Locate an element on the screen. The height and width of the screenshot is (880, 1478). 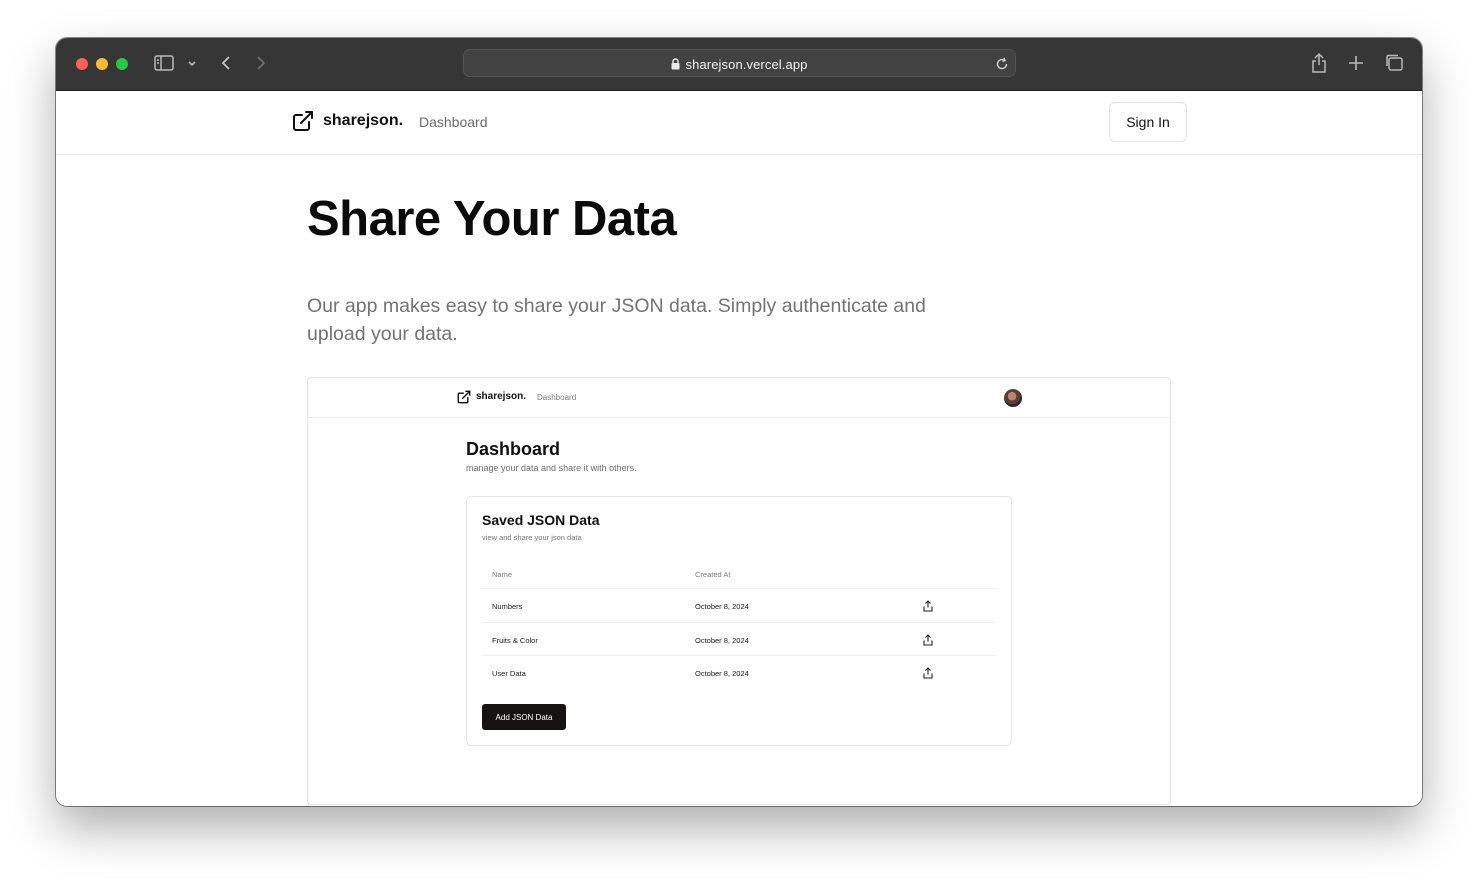
table-row: Numbers October 8, 2024 is located at coordinates (739, 604).